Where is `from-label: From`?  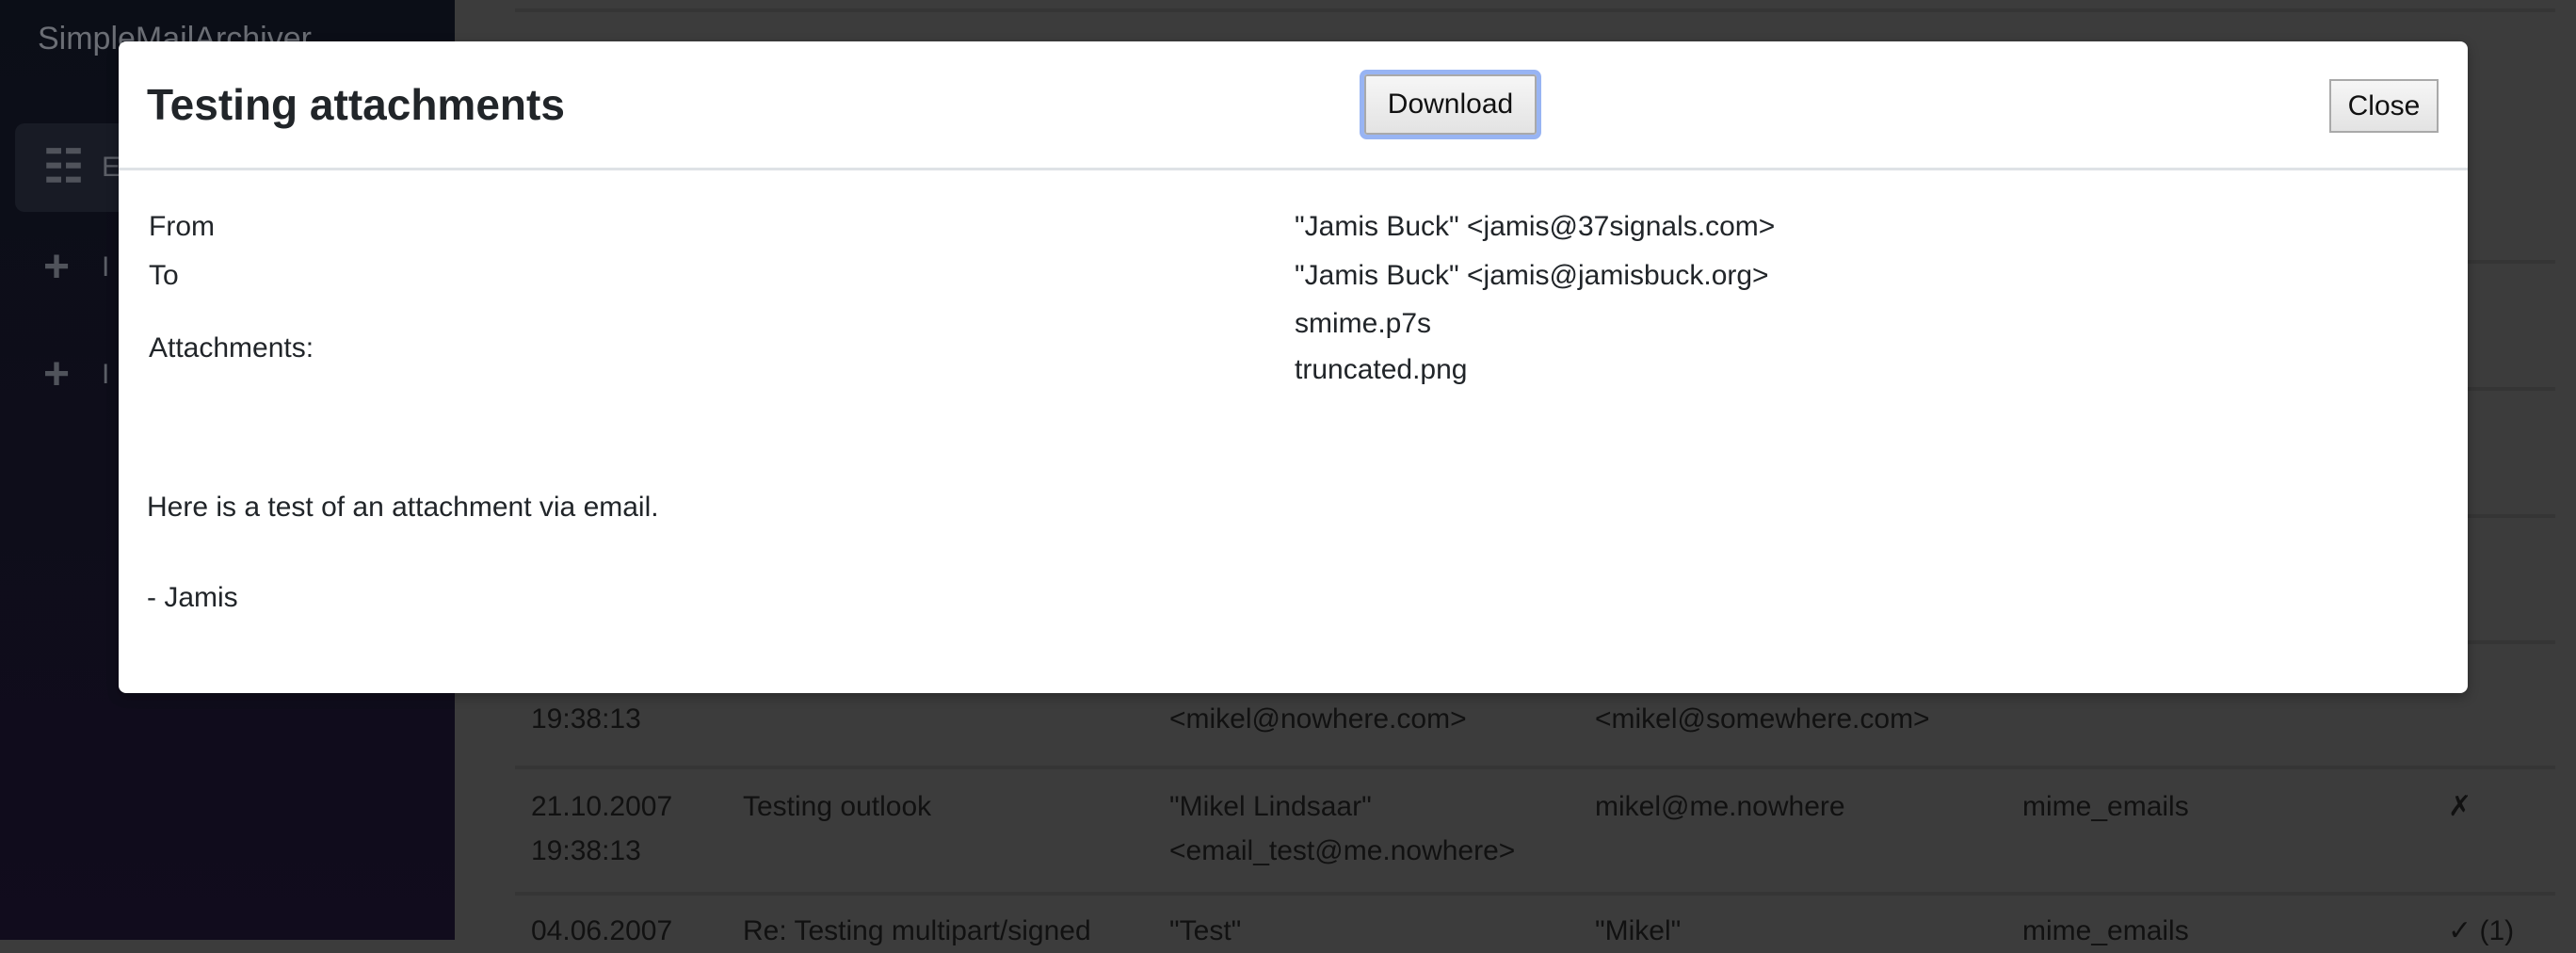
from-label: From is located at coordinates (182, 226).